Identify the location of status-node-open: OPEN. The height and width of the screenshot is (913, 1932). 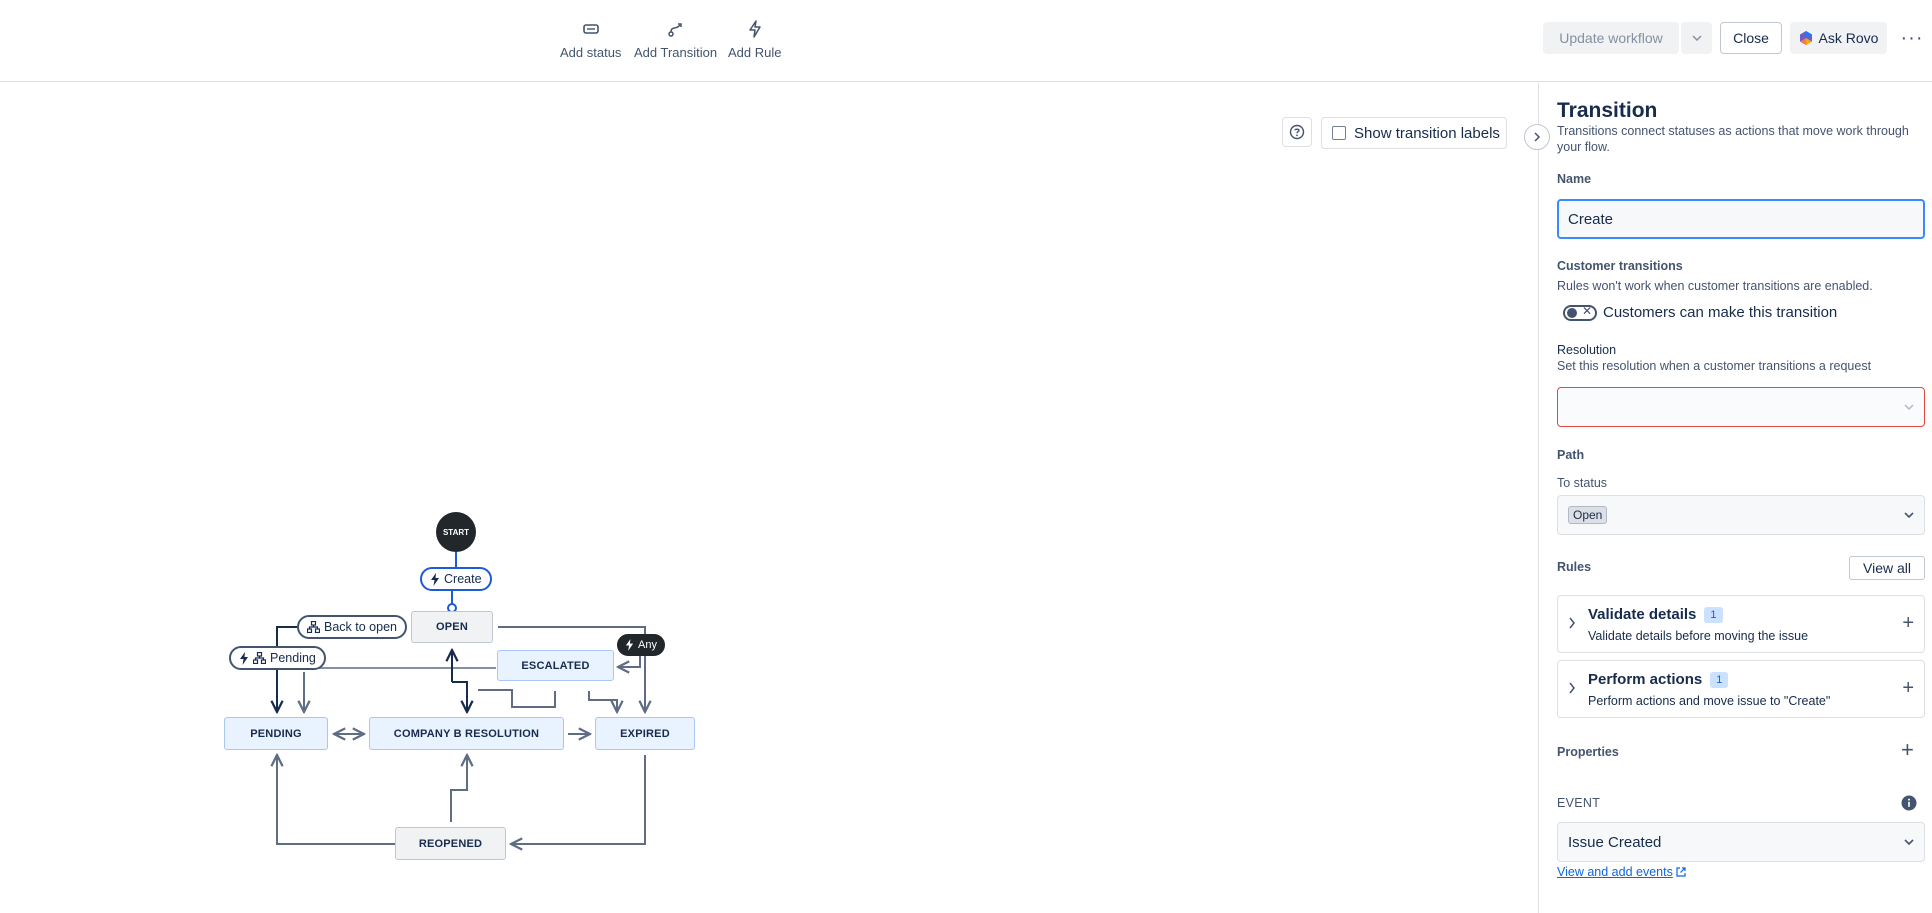
(452, 627).